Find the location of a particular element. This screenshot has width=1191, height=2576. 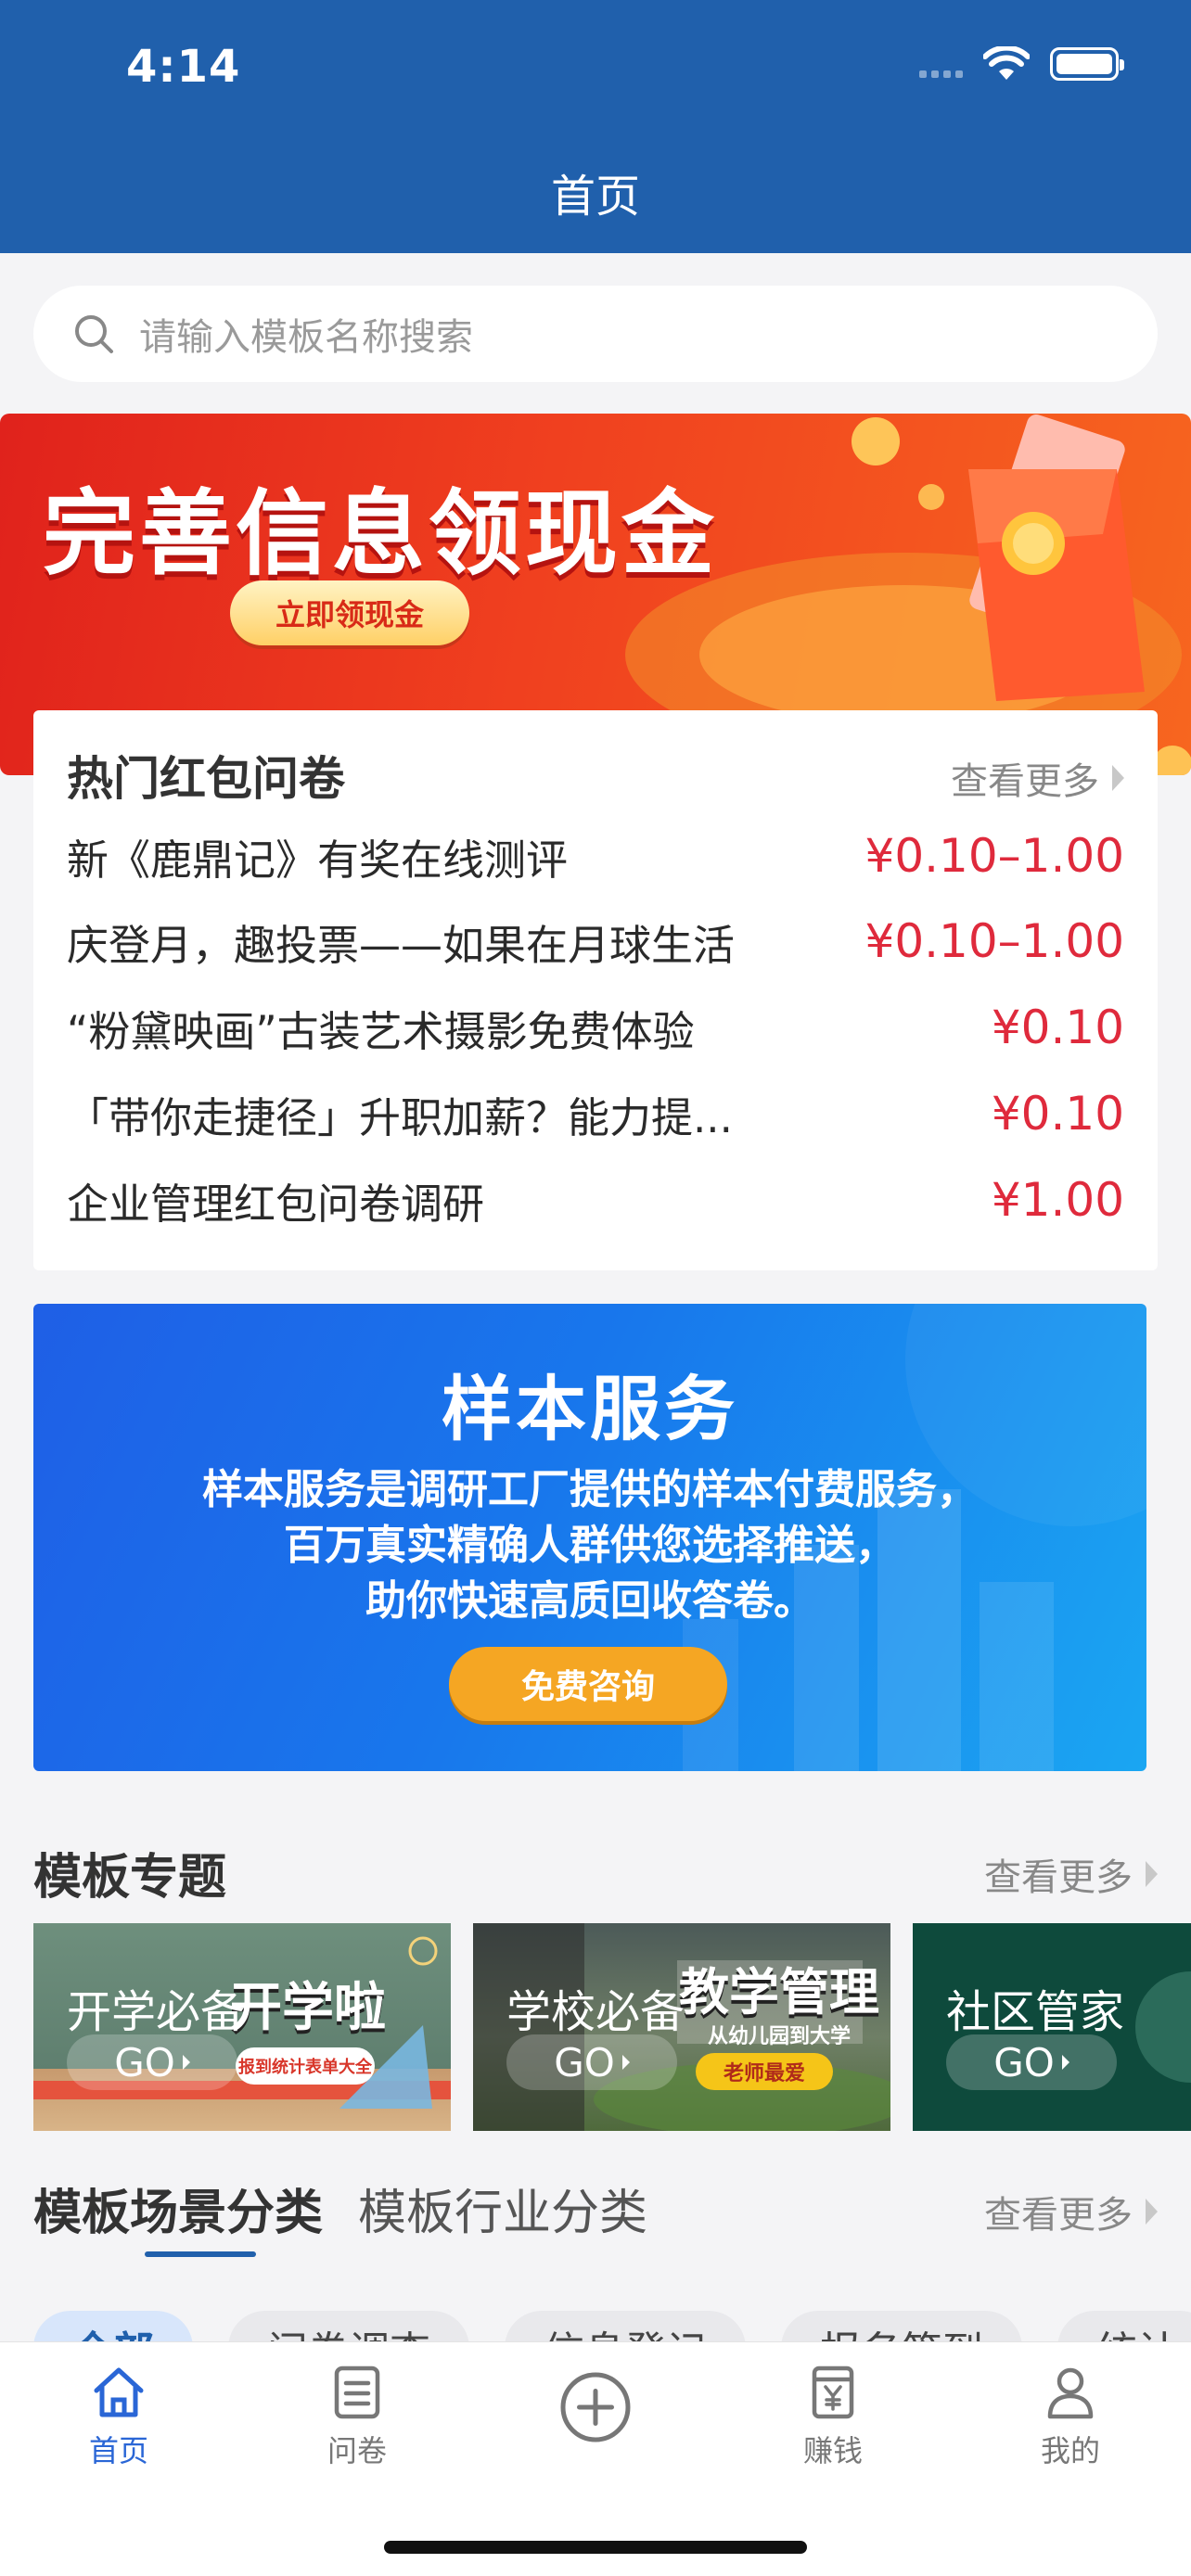

survey-row: 庆登月，趣投票——如果在月球生活 ¥0.10–1.00 is located at coordinates (595, 941).